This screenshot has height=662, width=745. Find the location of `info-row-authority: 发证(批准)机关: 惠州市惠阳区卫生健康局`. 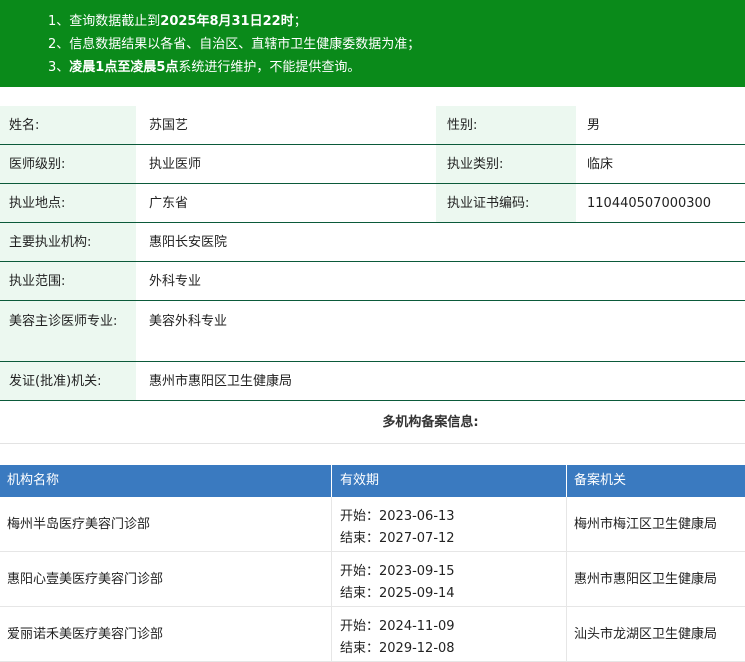

info-row-authority: 发证(批准)机关: 惠州市惠阳区卫生健康局 is located at coordinates (372, 381).